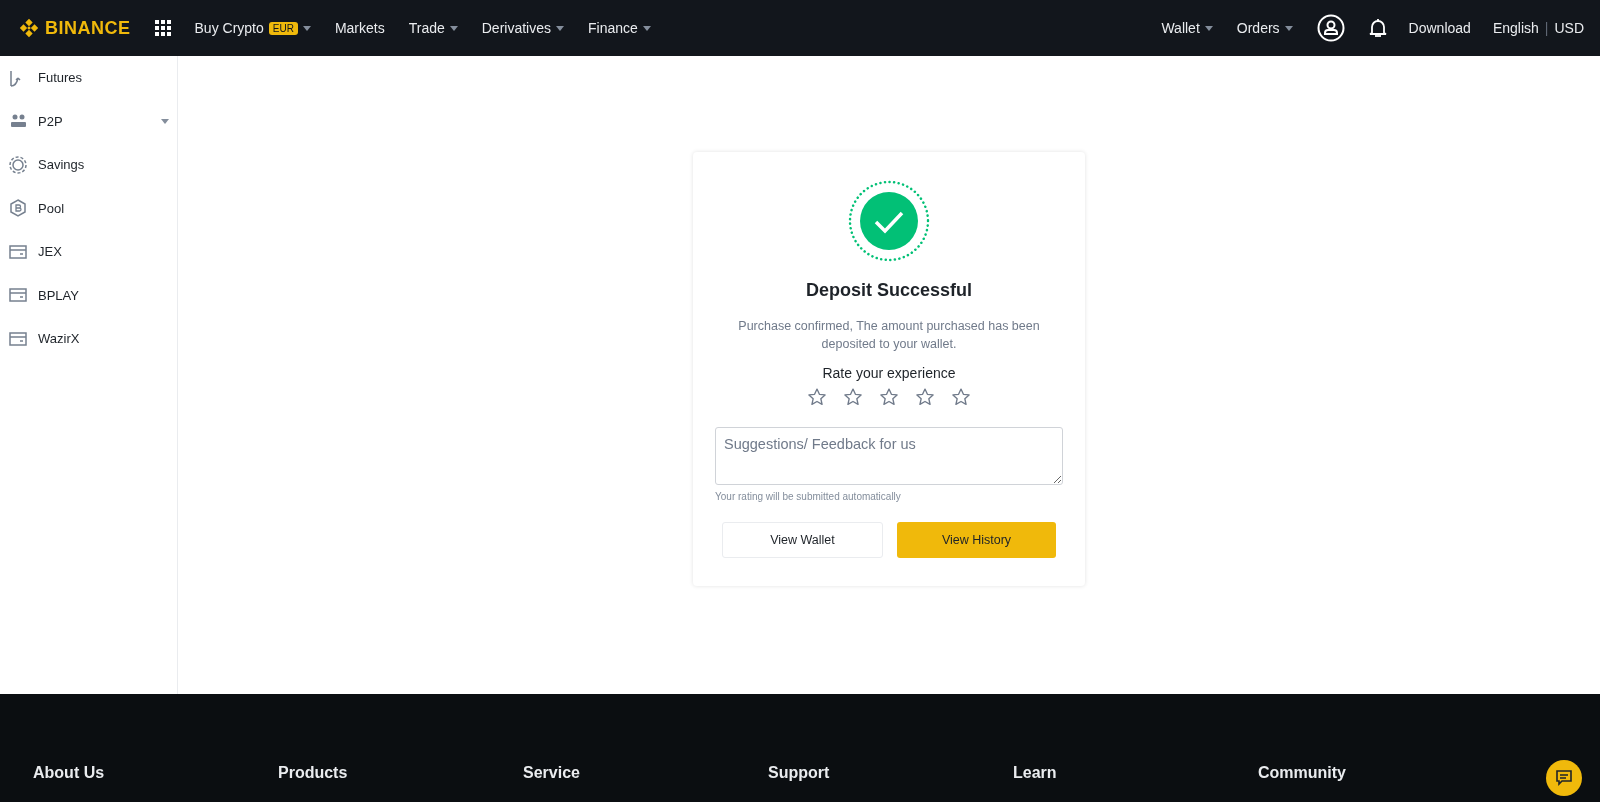  I want to click on logo: BINANCE, so click(74, 28).